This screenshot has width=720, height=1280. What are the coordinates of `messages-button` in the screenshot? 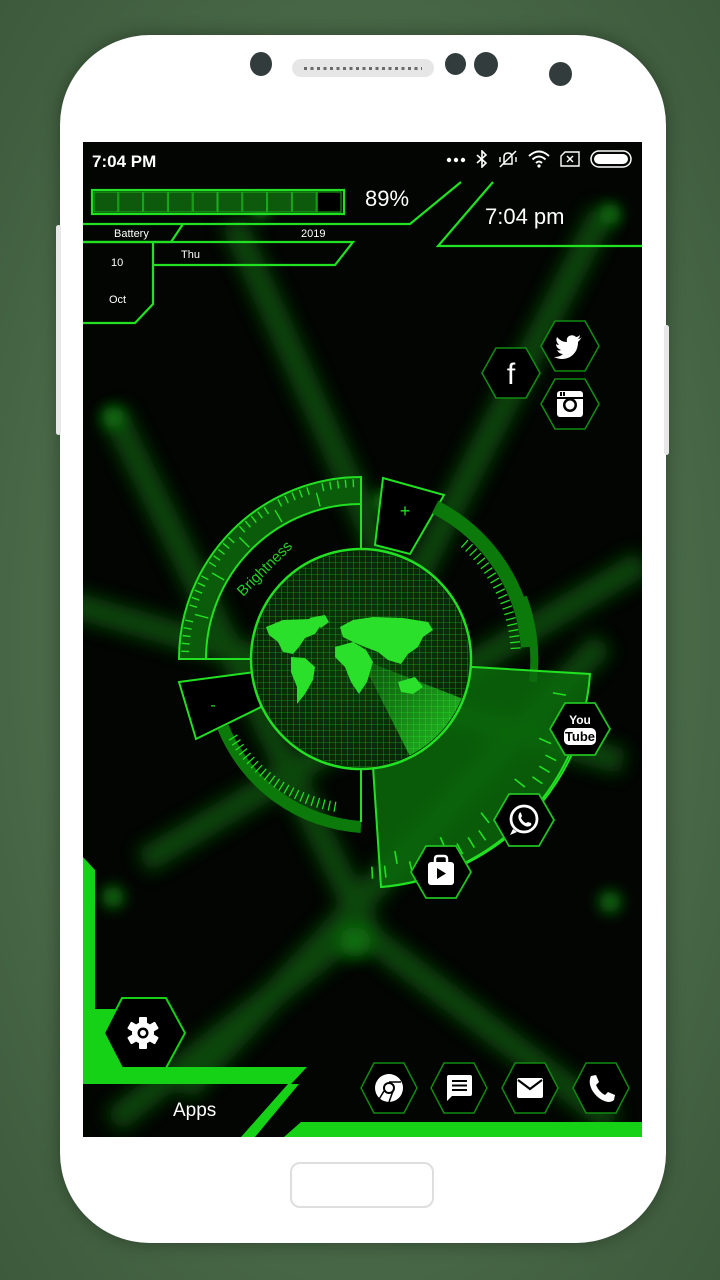 It's located at (459, 1088).